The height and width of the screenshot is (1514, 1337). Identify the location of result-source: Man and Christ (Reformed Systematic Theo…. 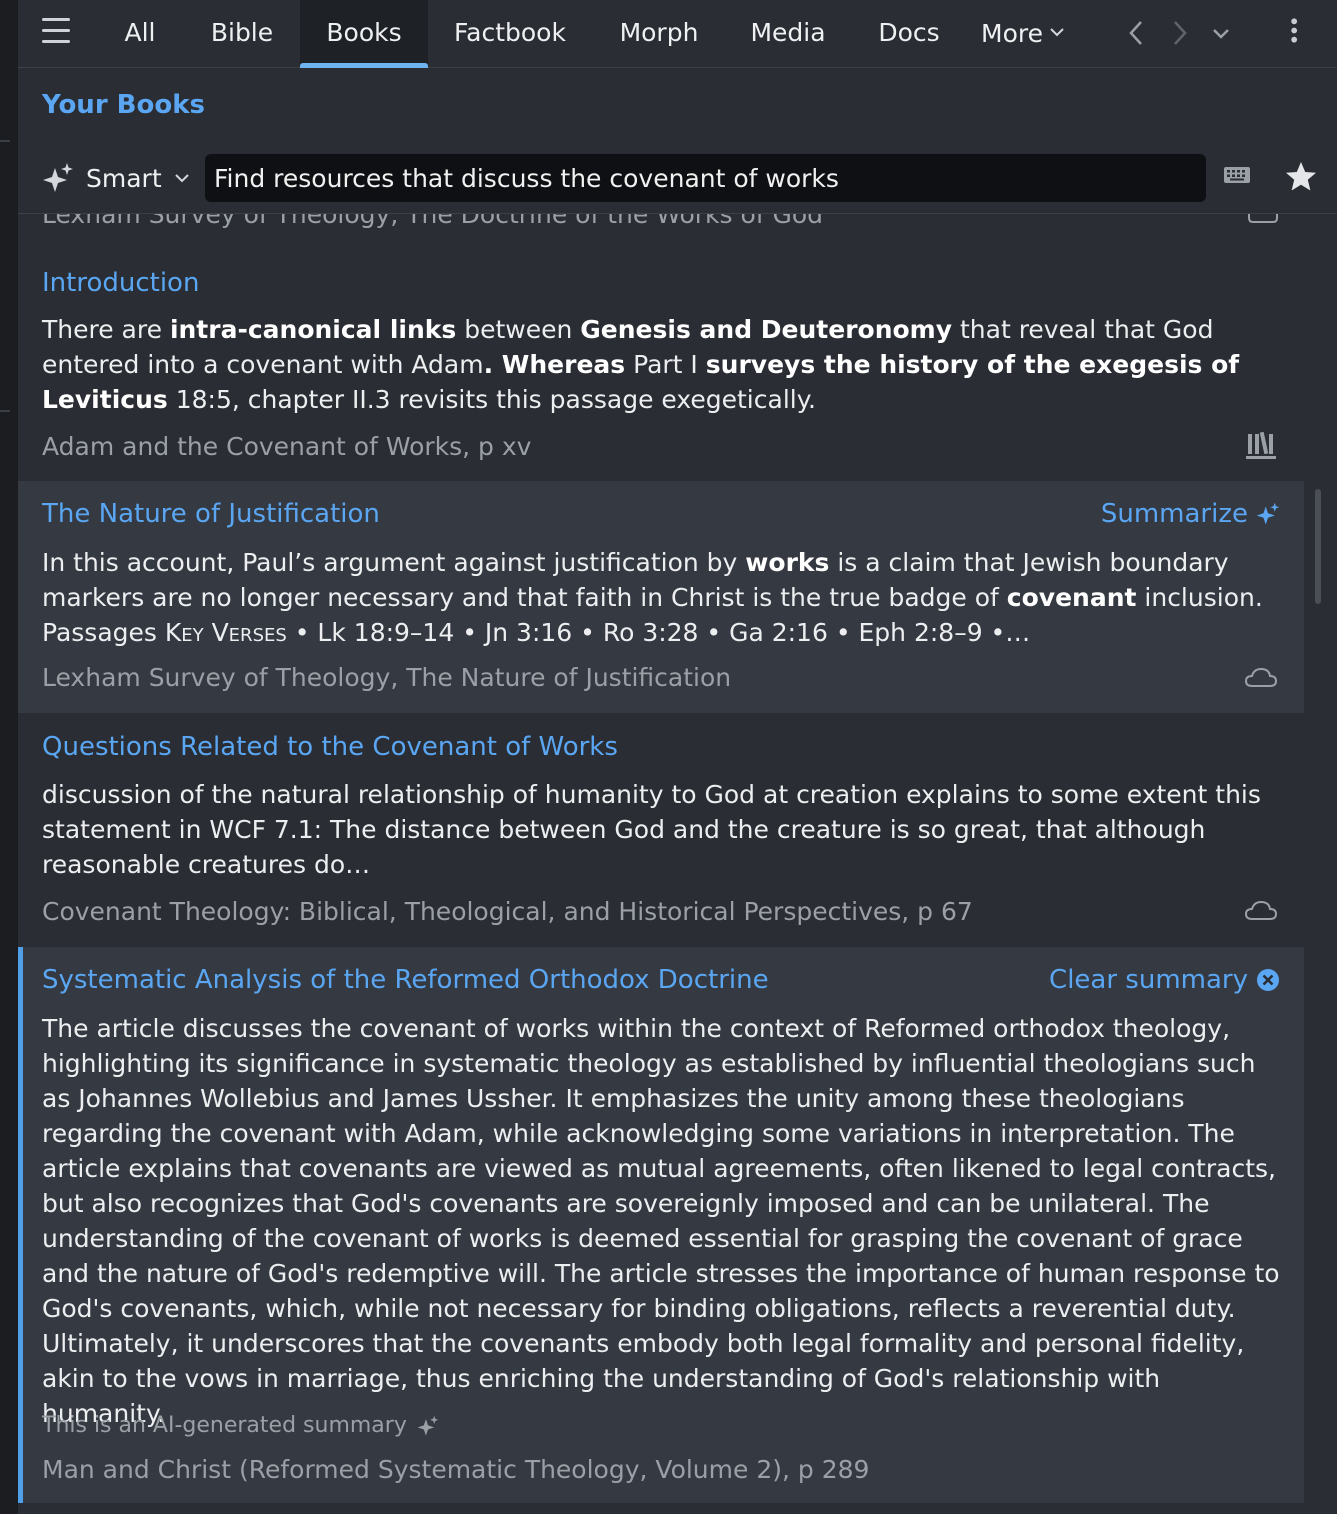
(455, 1469).